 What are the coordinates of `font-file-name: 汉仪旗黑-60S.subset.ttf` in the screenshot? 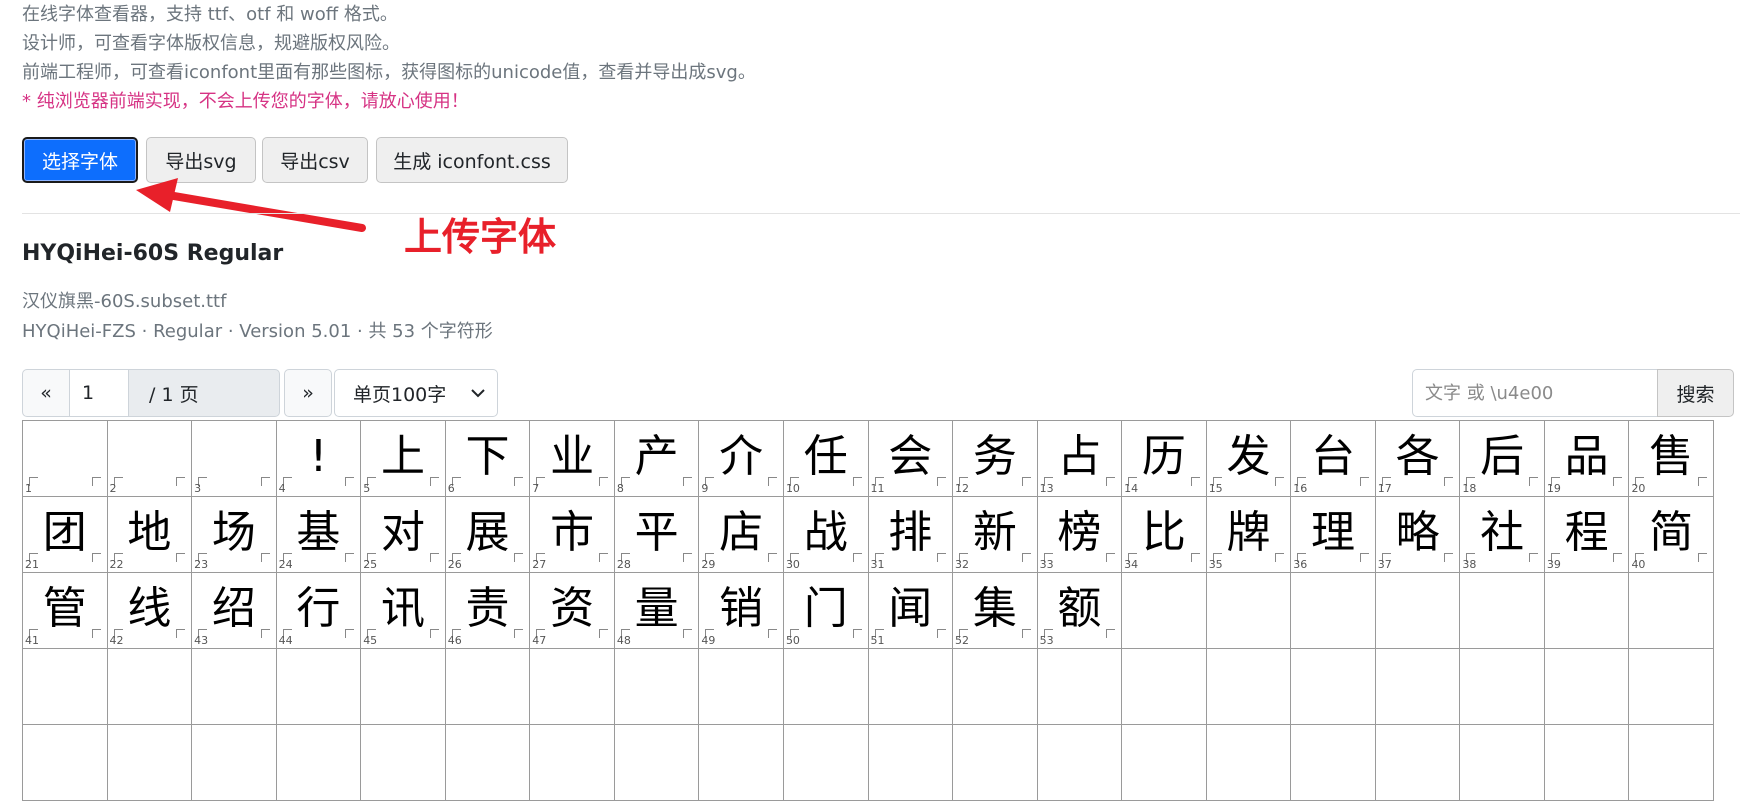 It's located at (124, 301).